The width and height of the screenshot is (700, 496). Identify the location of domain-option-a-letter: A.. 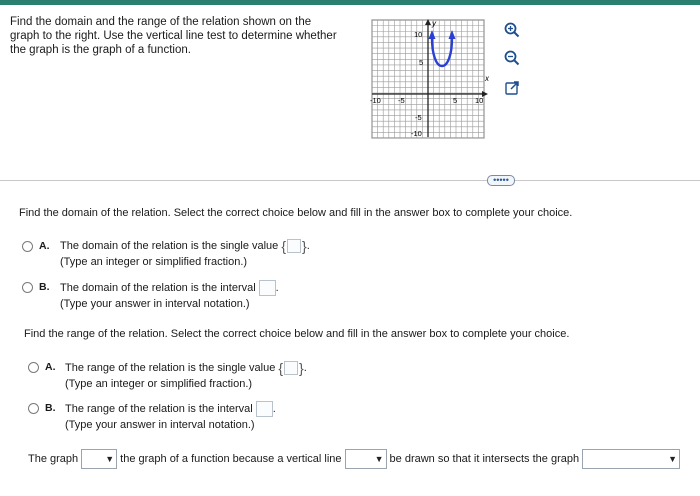
(44, 246).